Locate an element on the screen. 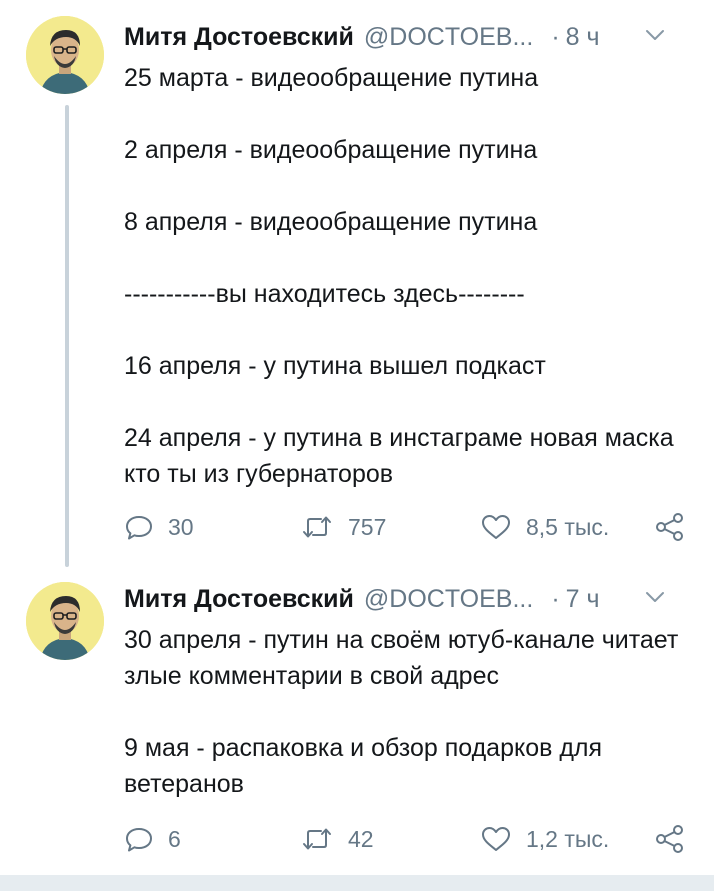 Image resolution: width=714 pixels, height=891 pixels. tweet-header: Митя Достоевский @DOCTOEB... · 7 ч is located at coordinates (409, 599).